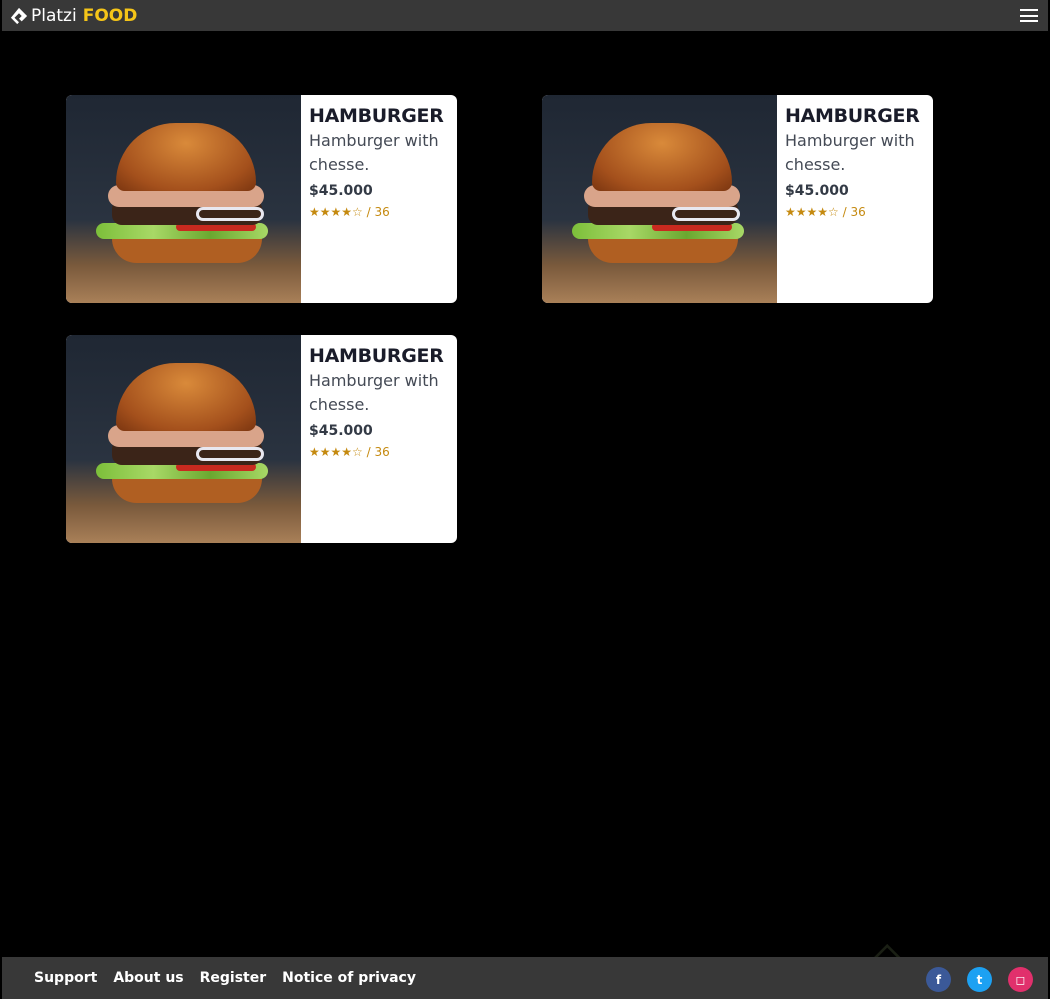  Describe the element at coordinates (1020, 979) in the screenshot. I see `instagram-icon: ◻` at that location.